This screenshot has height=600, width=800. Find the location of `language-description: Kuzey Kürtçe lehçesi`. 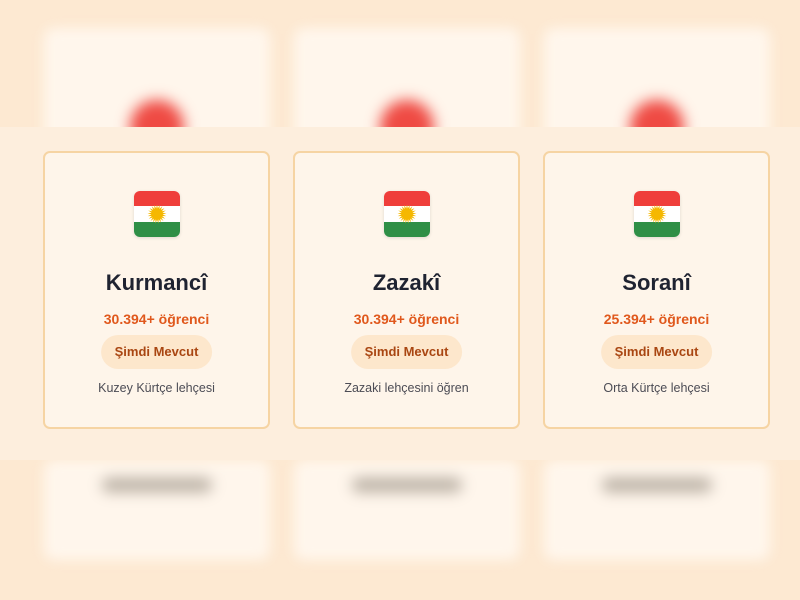

language-description: Kuzey Kürtçe lehçesi is located at coordinates (156, 388).